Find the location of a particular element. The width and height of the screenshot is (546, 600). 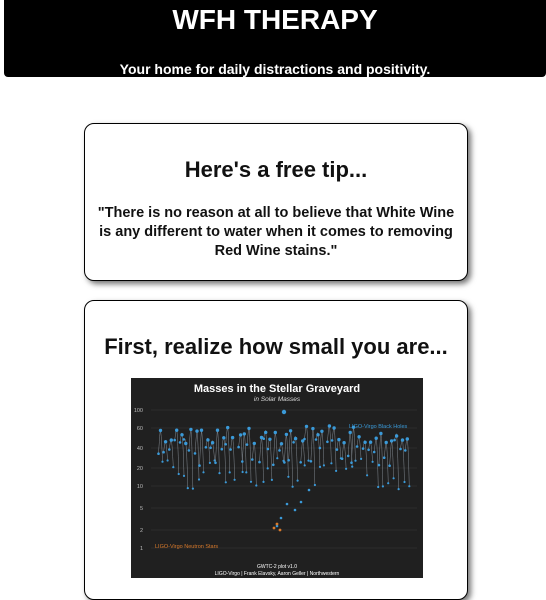

y-tick-label: 2 is located at coordinates (141, 531).